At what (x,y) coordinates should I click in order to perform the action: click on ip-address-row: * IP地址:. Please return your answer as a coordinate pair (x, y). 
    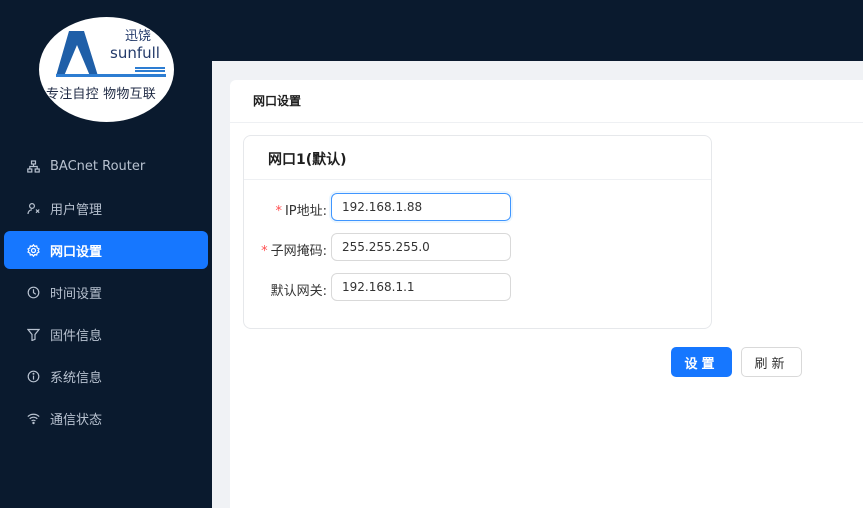
    Looking at the image, I should click on (477, 208).